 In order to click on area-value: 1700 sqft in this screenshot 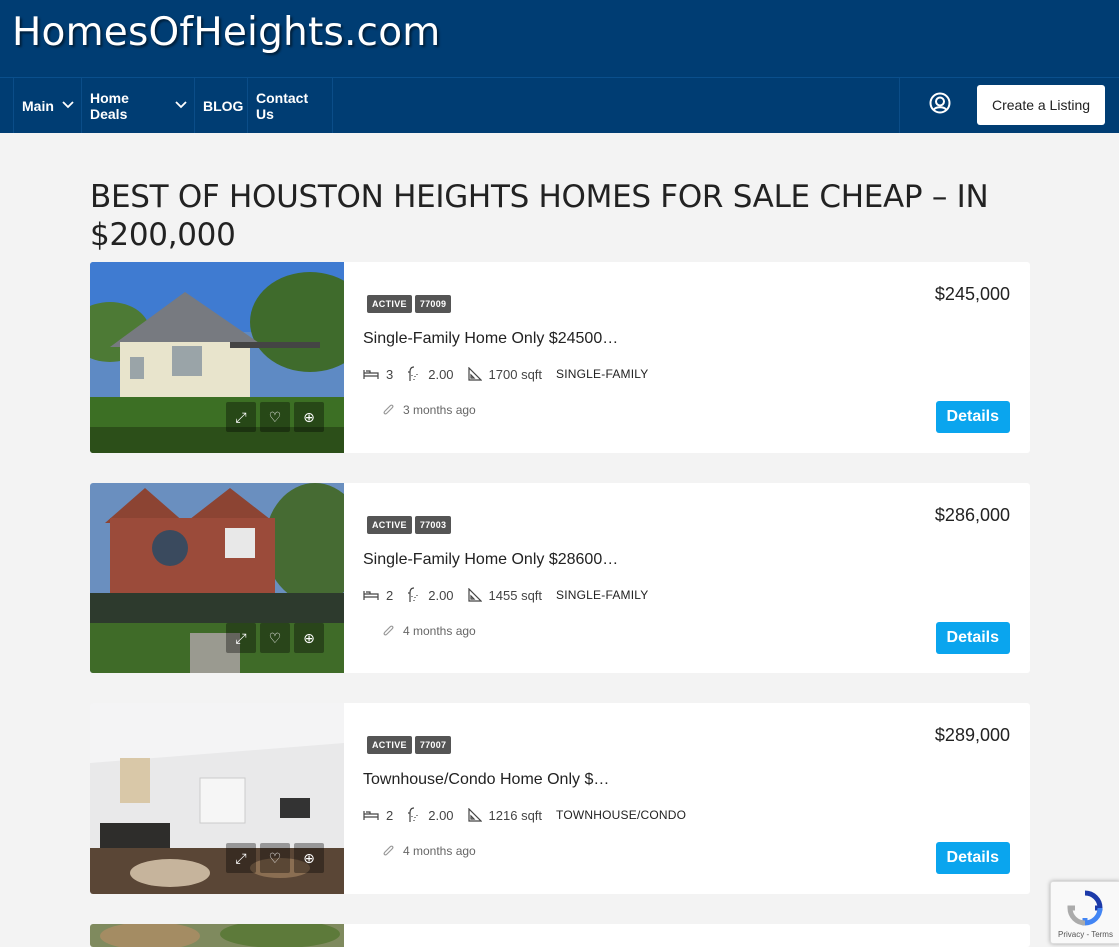, I will do `click(515, 374)`.